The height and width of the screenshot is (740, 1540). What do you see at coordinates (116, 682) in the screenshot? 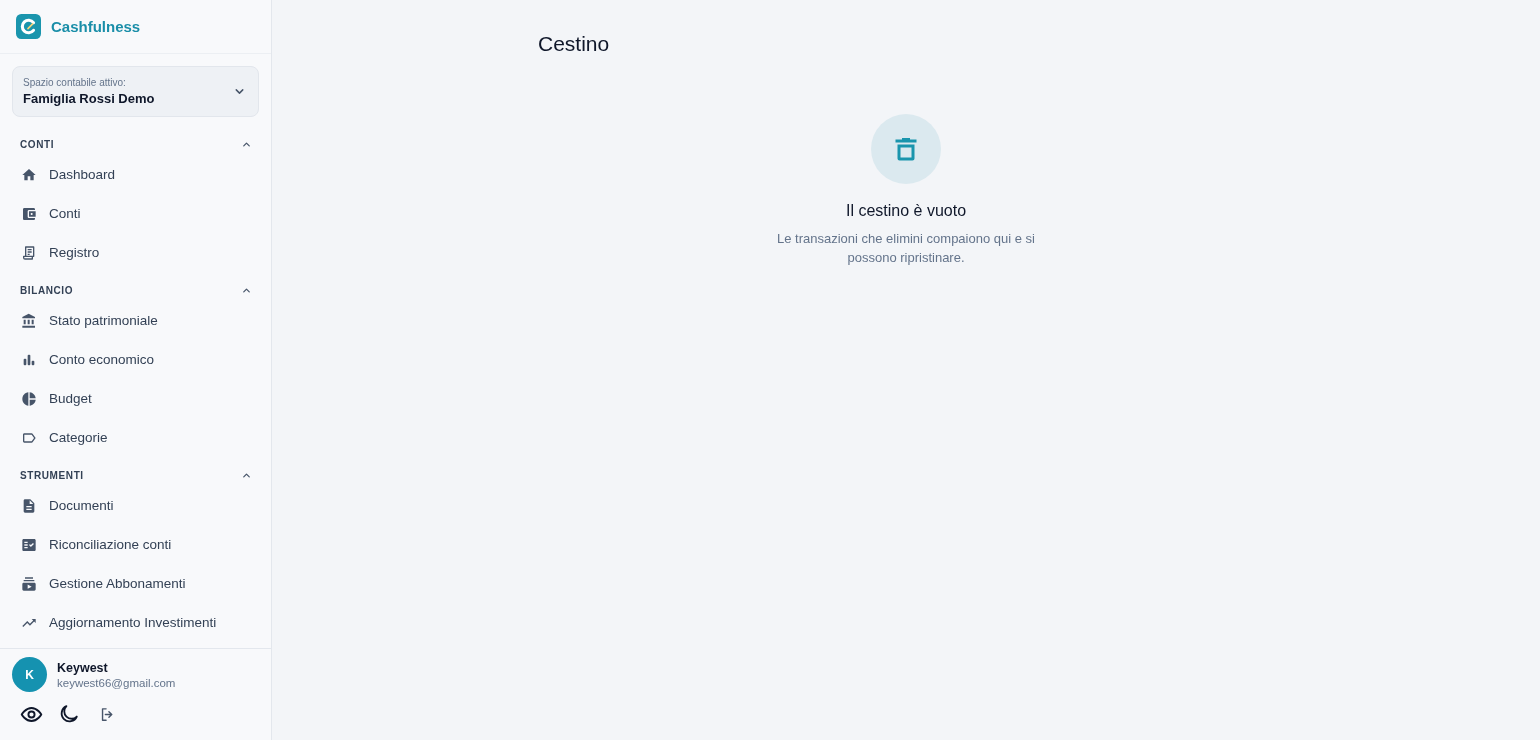
I see `user-email: keywest66@gmail.com` at bounding box center [116, 682].